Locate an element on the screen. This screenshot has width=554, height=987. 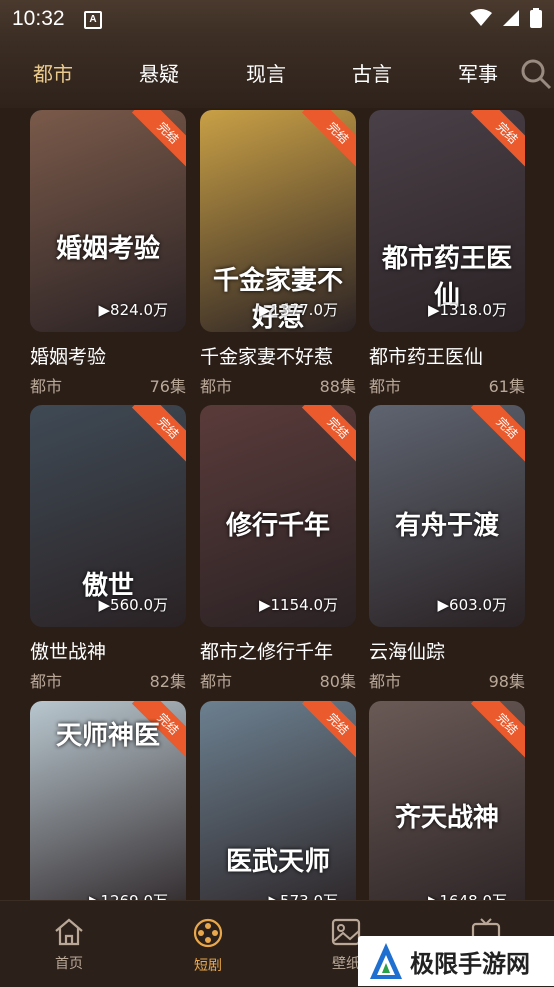
drama-title: 千金家妻不好惹 is located at coordinates (266, 355).